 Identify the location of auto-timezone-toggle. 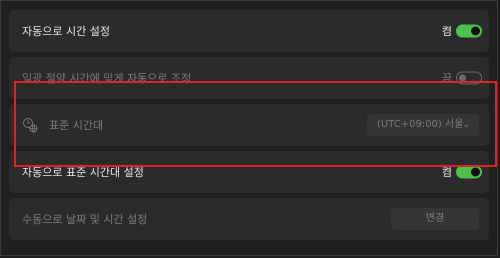
(469, 172).